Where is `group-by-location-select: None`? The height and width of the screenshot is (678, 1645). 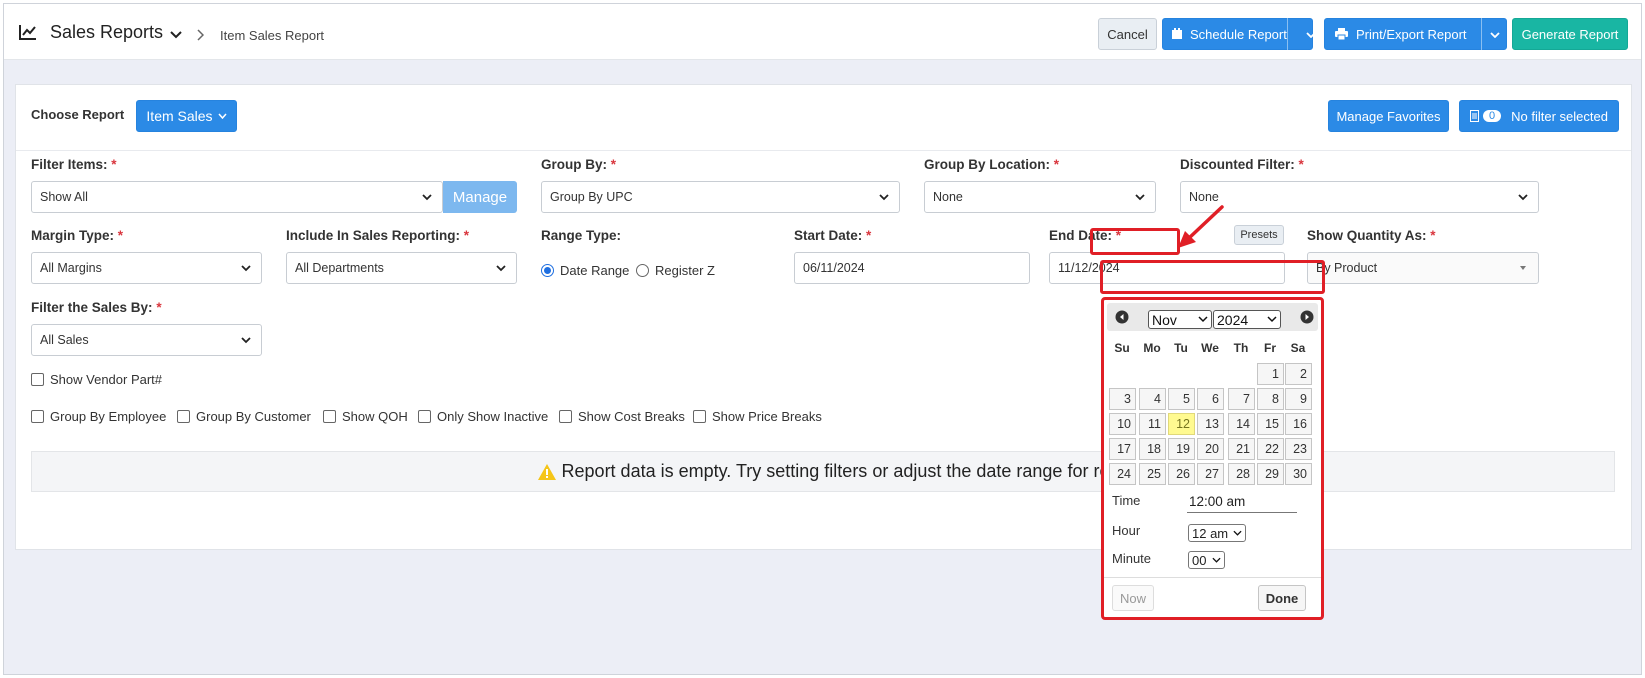
group-by-location-select: None is located at coordinates (1040, 197).